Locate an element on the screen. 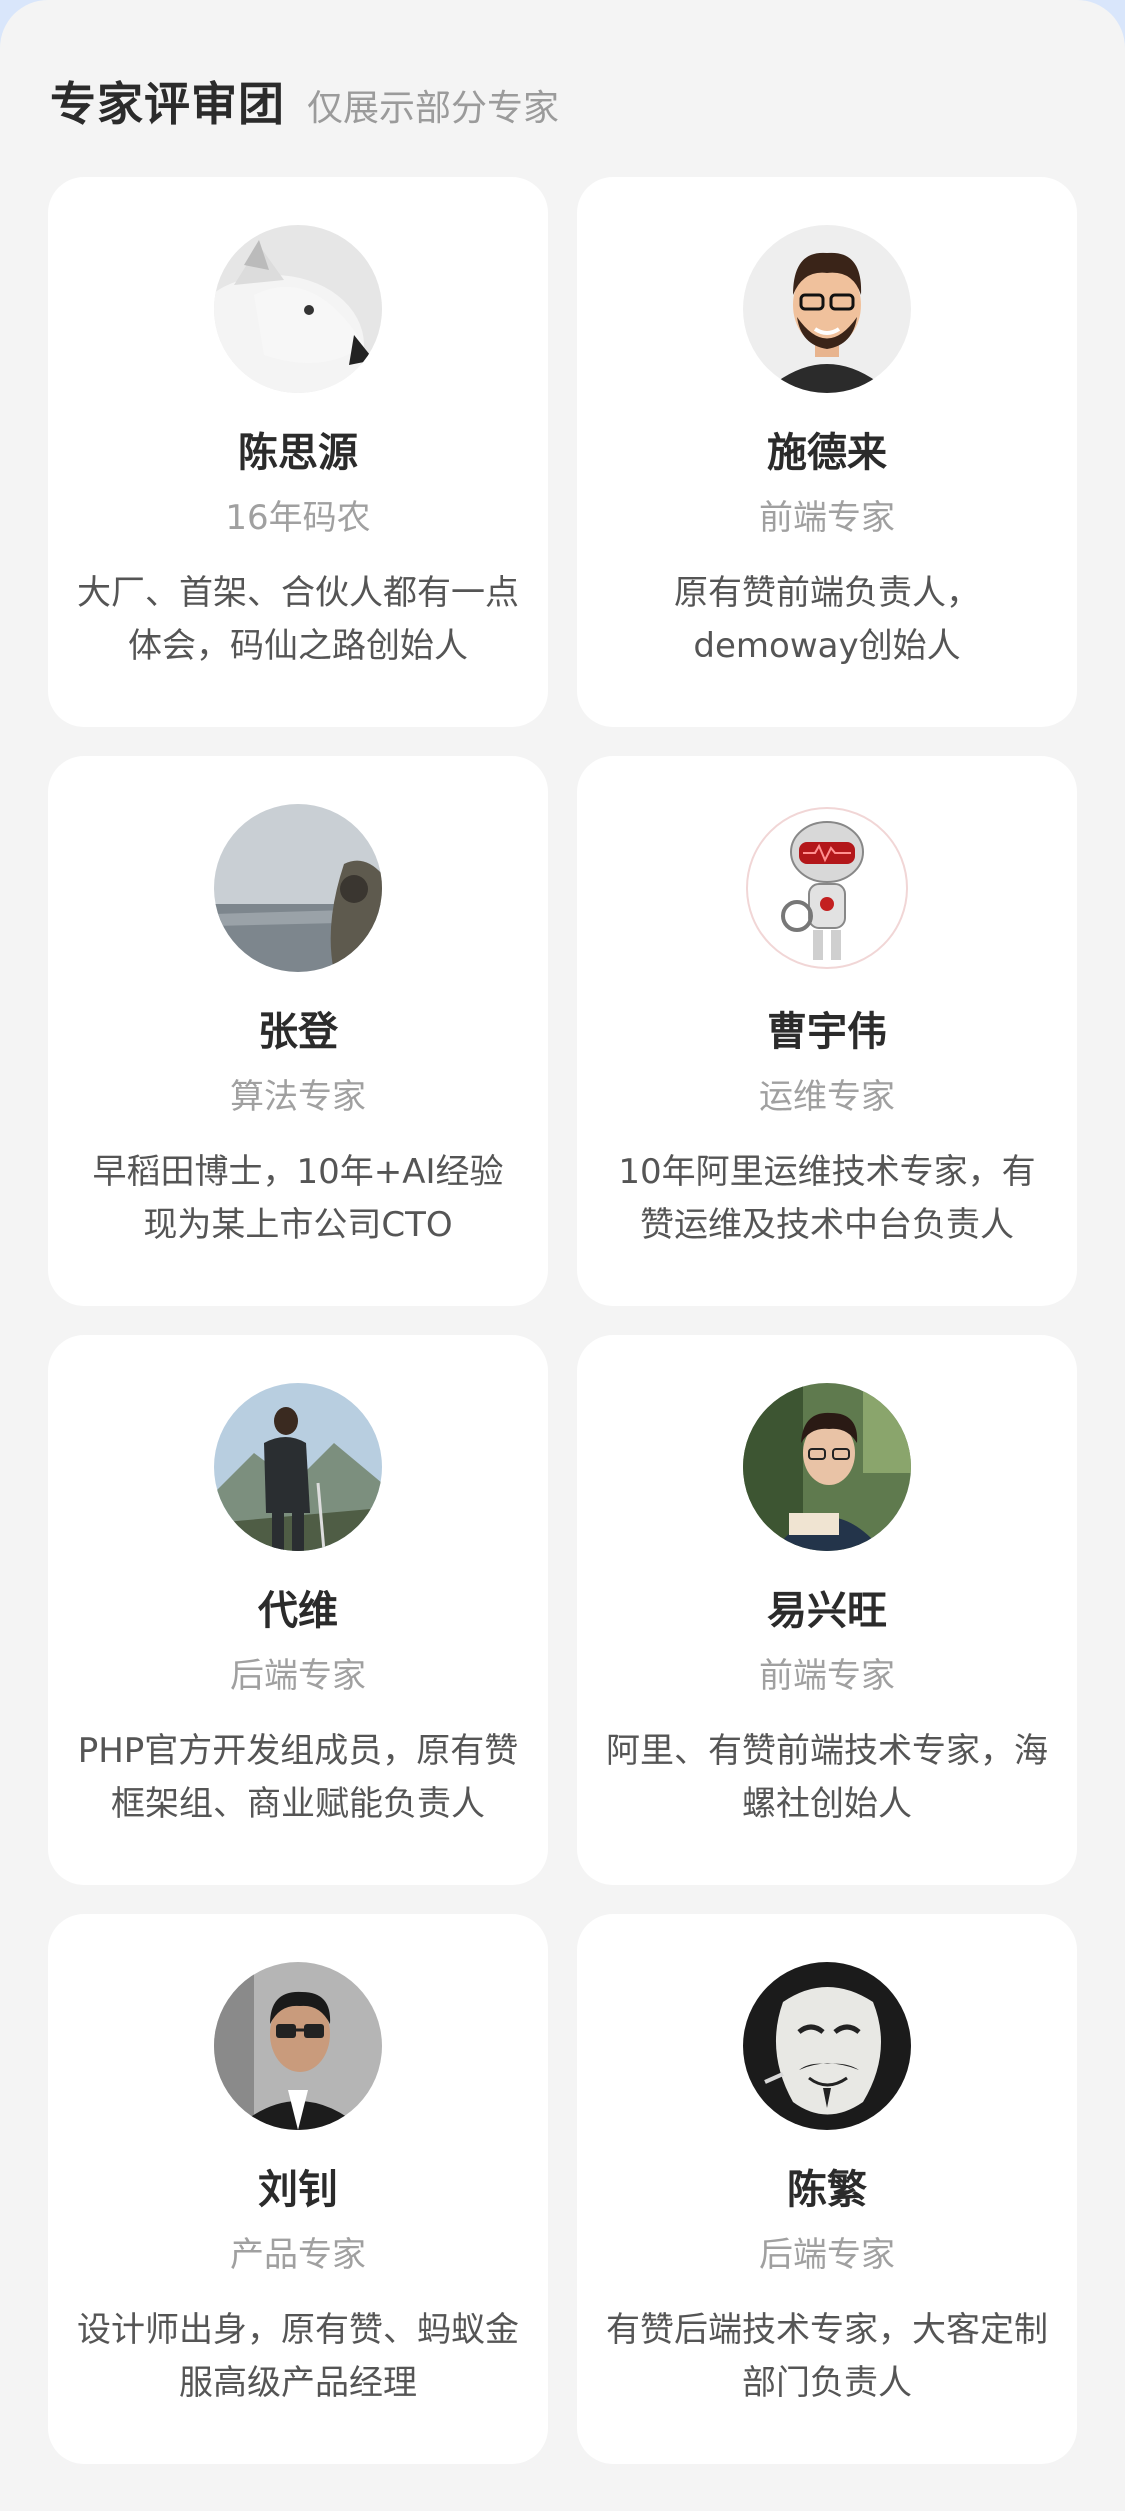 Image resolution: width=1125 pixels, height=2511 pixels. section-header: 专家评审团 仅展示部分专家 is located at coordinates (304, 100).